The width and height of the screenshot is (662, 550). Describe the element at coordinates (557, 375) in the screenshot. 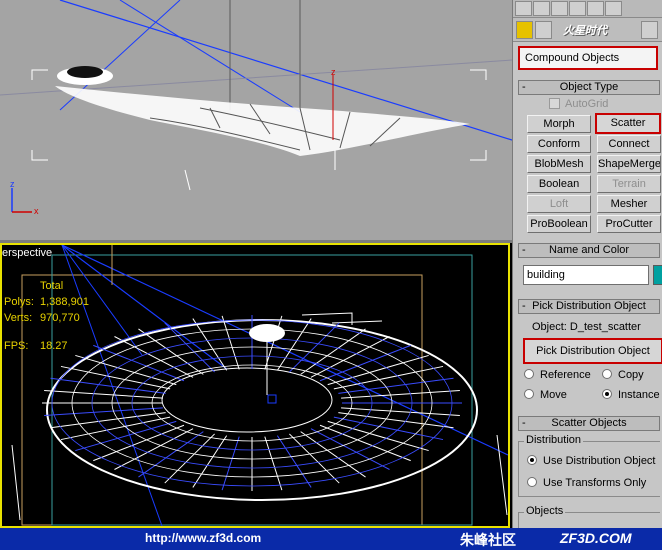

I see `reference-radio: Reference` at that location.